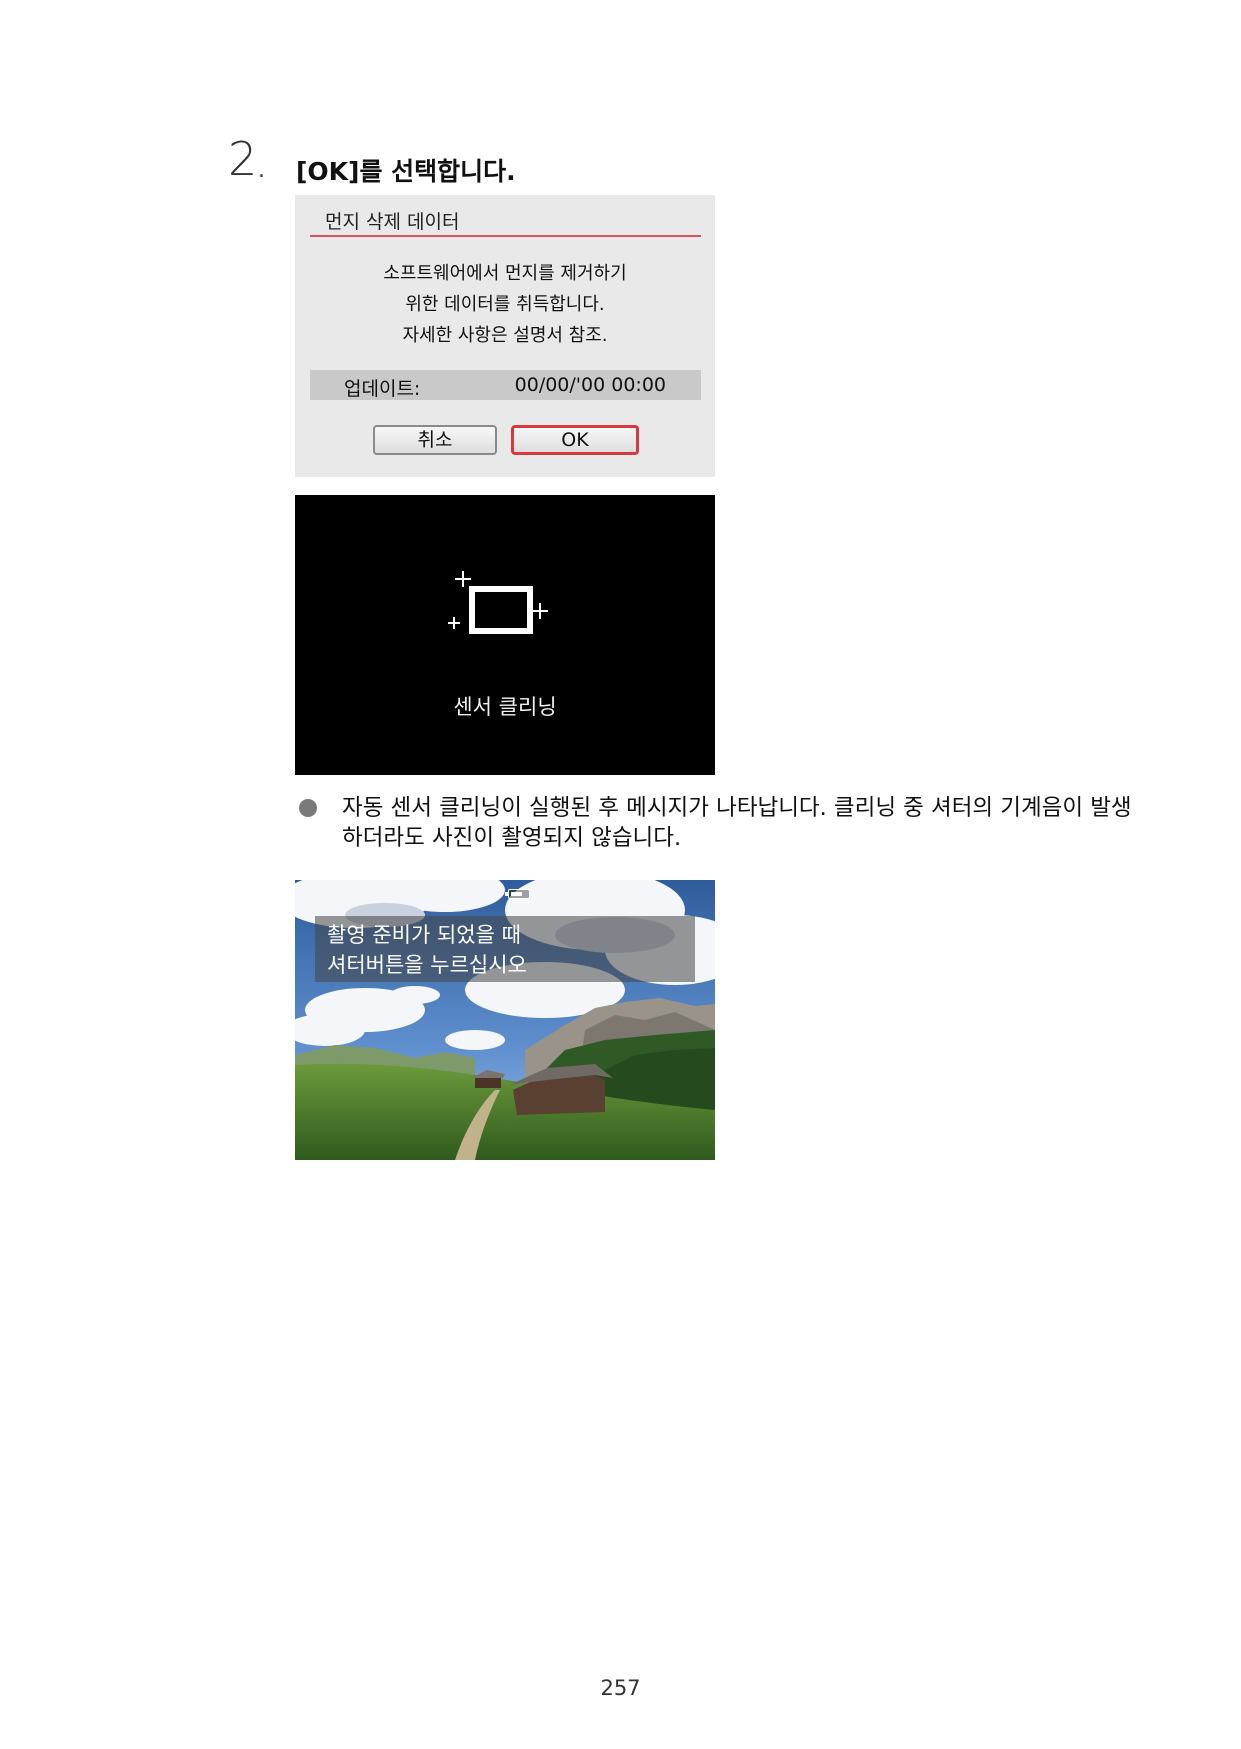 This screenshot has width=1241, height=1749. What do you see at coordinates (505, 236) in the screenshot?
I see `dialog-title-divider` at bounding box center [505, 236].